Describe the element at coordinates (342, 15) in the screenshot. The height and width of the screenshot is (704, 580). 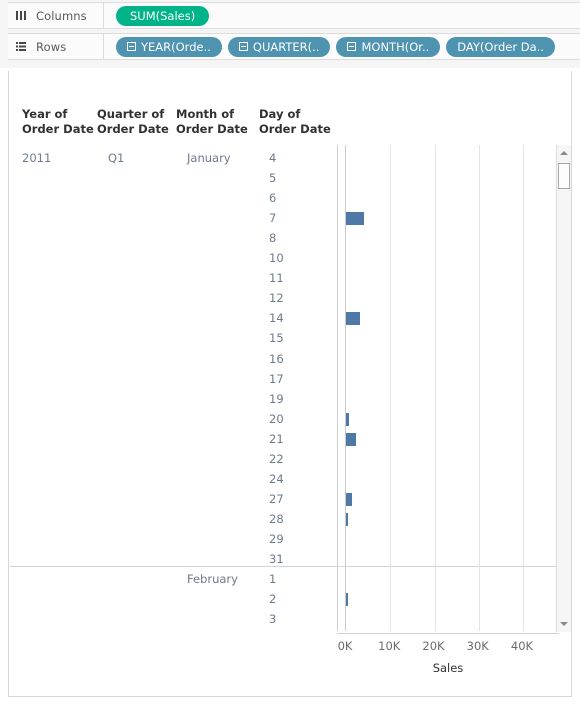
I see `columns-pill-list: SUM(Sales)` at that location.